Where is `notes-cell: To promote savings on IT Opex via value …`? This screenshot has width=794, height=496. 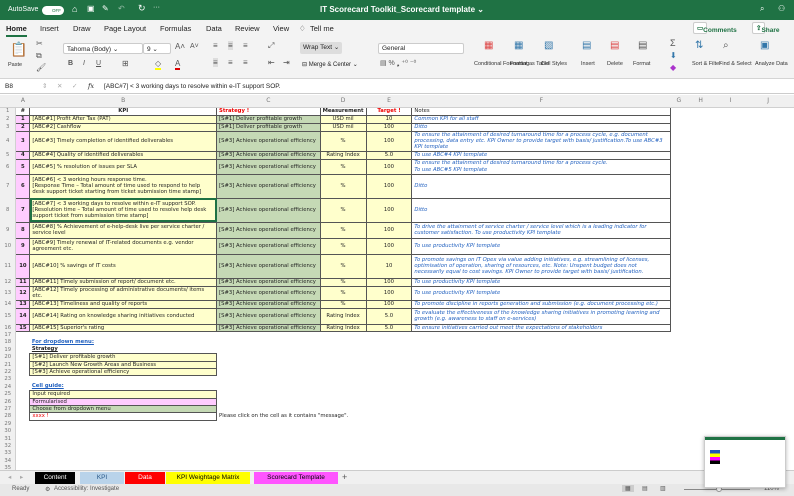
notes-cell: To promote savings on IT Opex via value … is located at coordinates (541, 266).